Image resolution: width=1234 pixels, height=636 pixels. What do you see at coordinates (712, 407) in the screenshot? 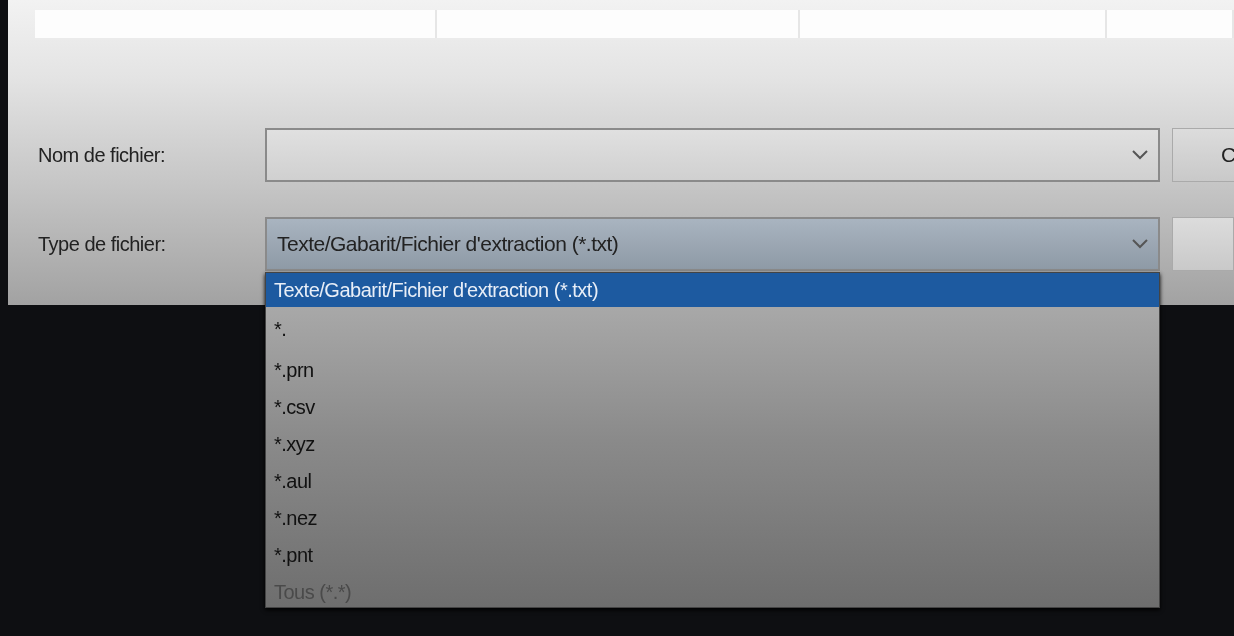
I see `dropdown-option: *.csv` at bounding box center [712, 407].